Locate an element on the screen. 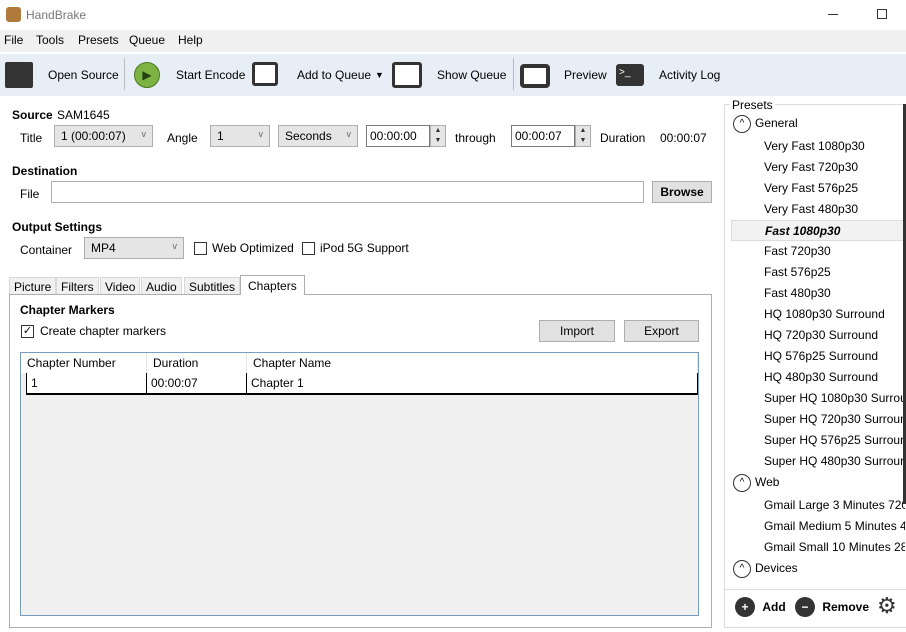  title-select: 1 (00:00:07) v is located at coordinates (103, 136).